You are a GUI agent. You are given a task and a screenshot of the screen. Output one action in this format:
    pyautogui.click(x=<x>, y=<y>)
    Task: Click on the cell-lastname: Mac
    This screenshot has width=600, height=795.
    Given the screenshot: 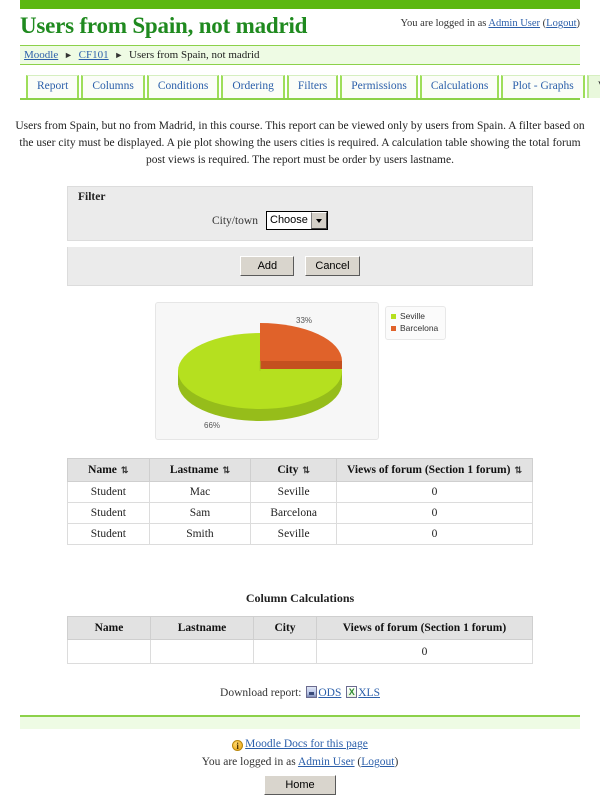 What is the action you would take?
    pyautogui.click(x=200, y=492)
    